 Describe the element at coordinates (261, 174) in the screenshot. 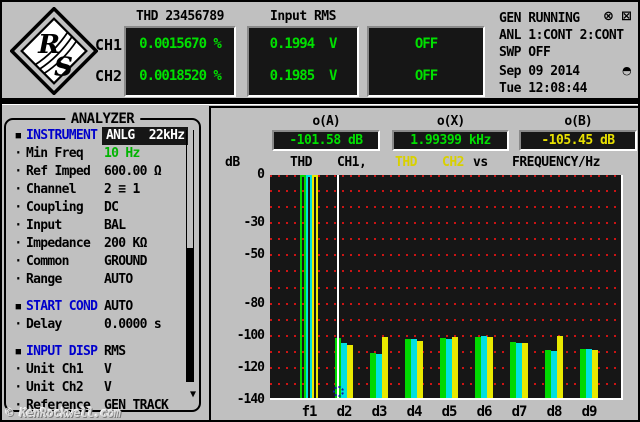

I see `y-tick-label: 0` at that location.